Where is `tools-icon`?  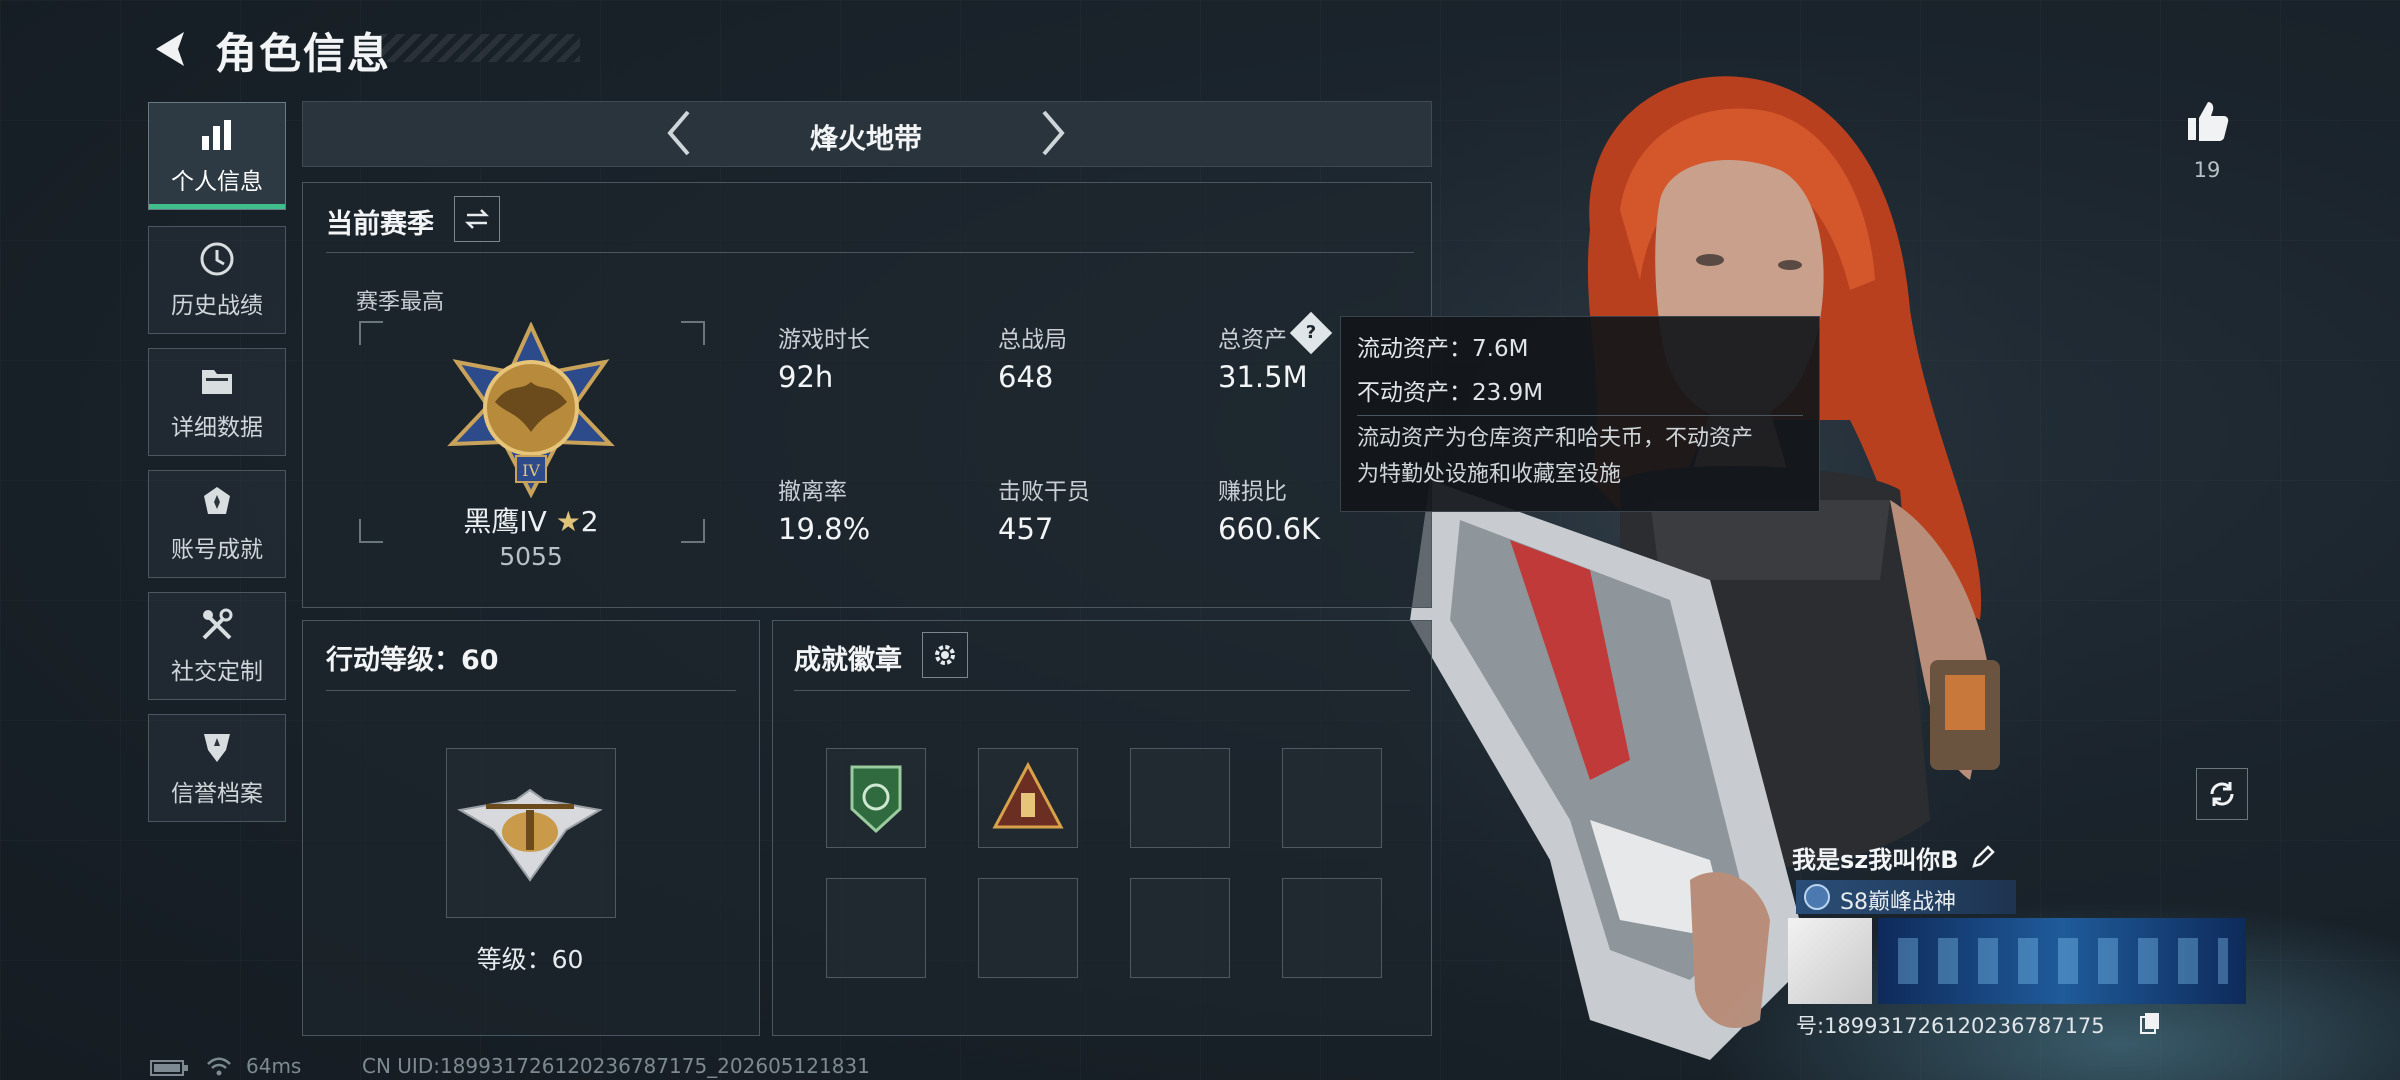 tools-icon is located at coordinates (217, 624).